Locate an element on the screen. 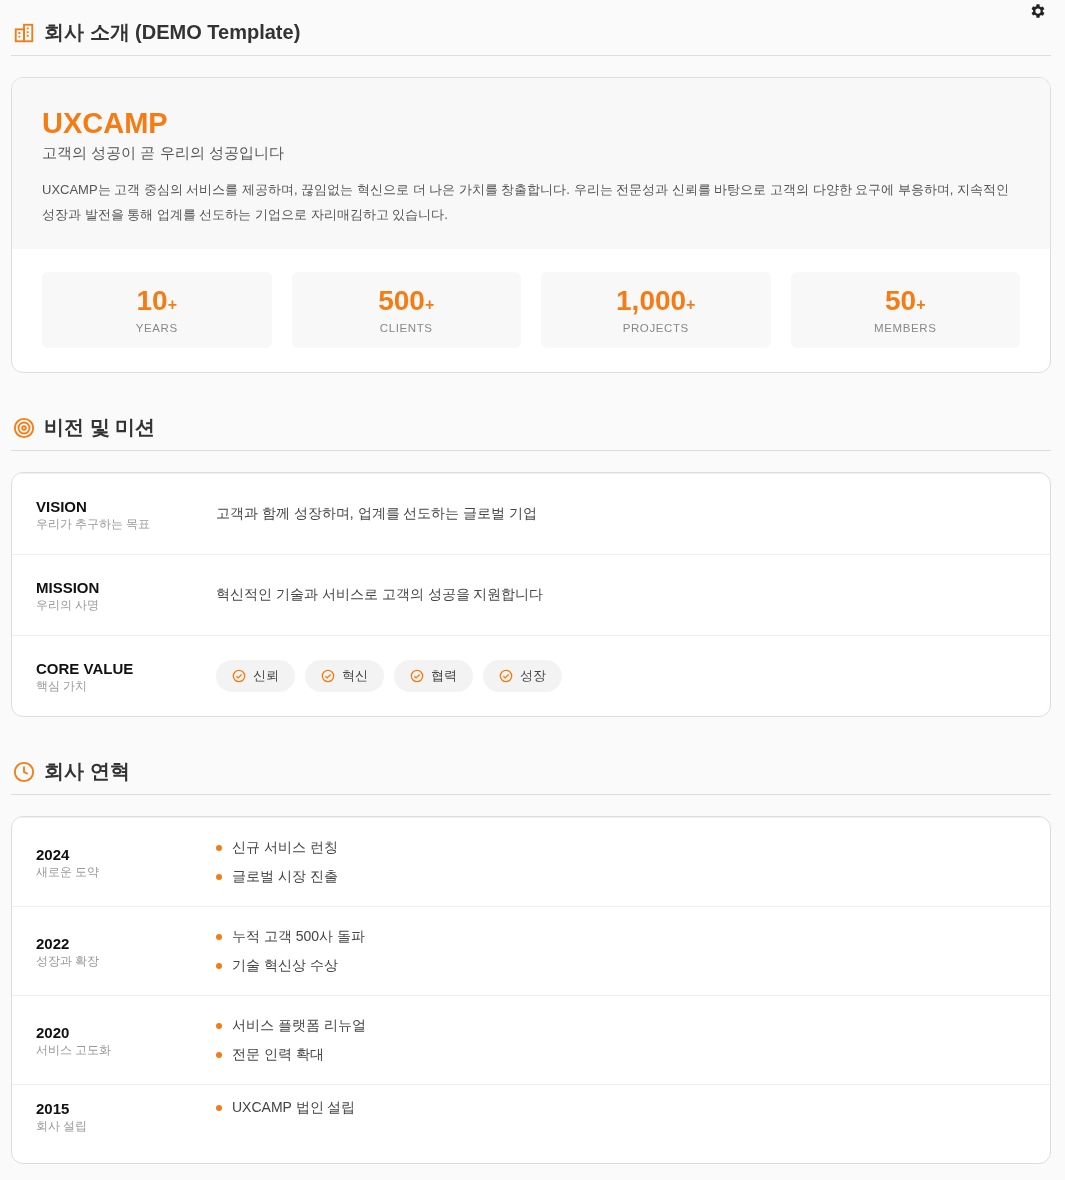 The height and width of the screenshot is (1180, 1065). year-subtitle: 새로운 도약 is located at coordinates (68, 872).